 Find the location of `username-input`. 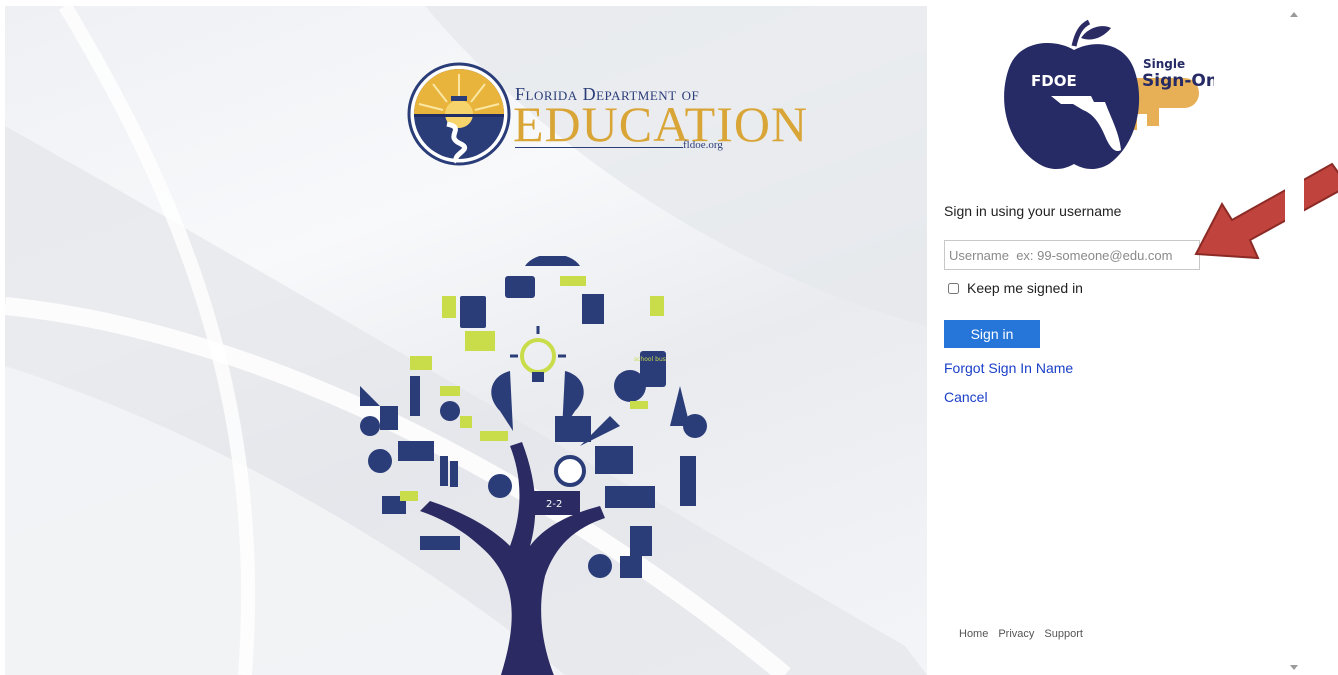

username-input is located at coordinates (1072, 255).